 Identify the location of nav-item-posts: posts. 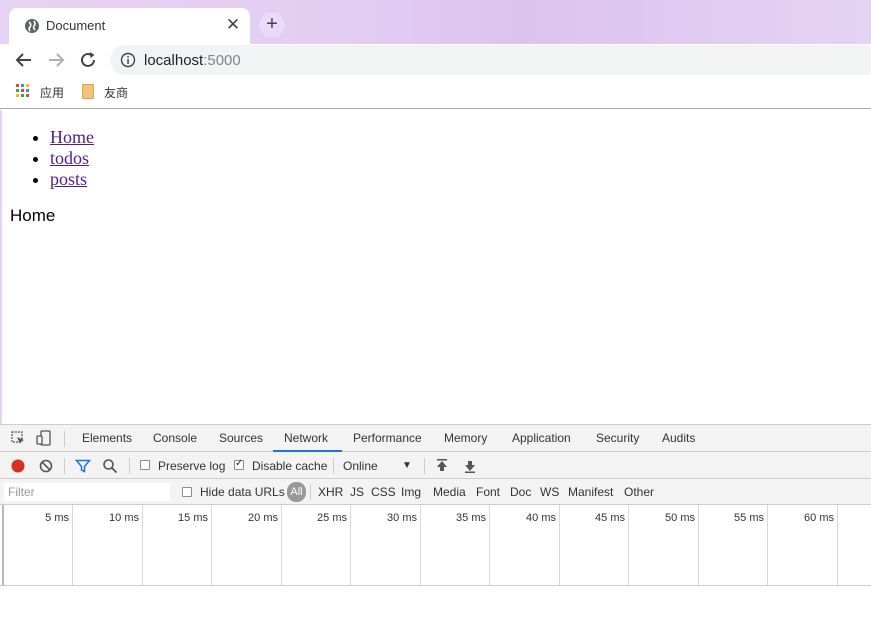
(72, 179).